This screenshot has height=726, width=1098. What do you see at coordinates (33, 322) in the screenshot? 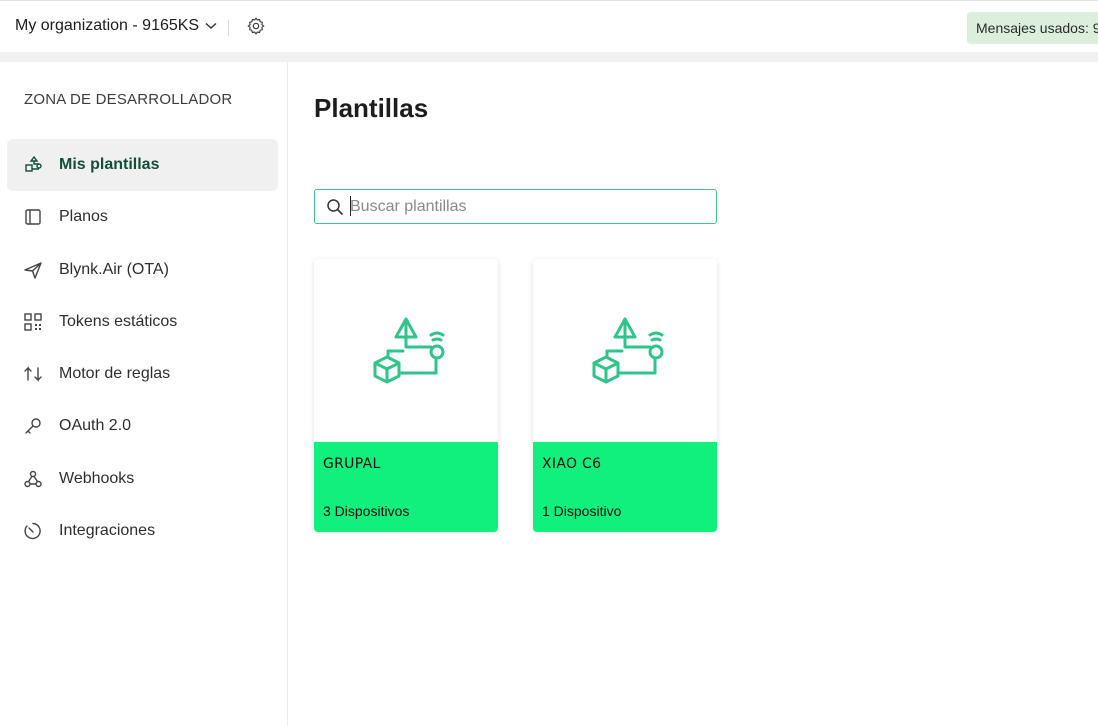
I see `qr-code-icon` at bounding box center [33, 322].